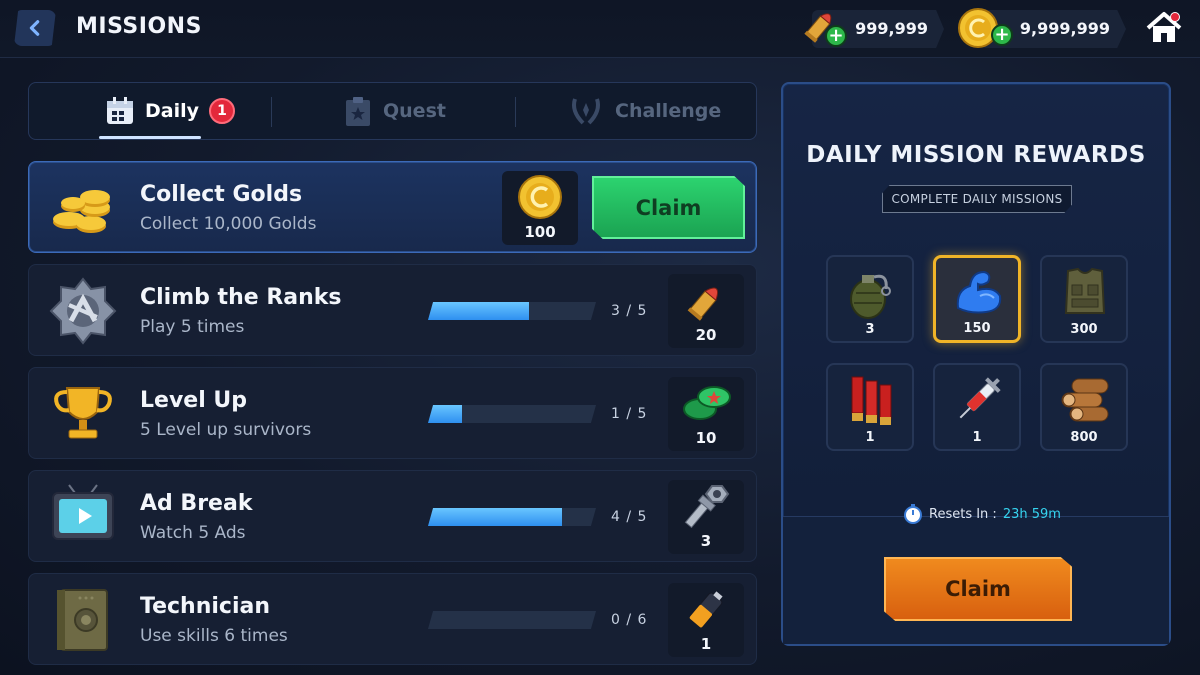 This screenshot has height=675, width=1200. I want to click on reward-quantity: 20, so click(706, 335).